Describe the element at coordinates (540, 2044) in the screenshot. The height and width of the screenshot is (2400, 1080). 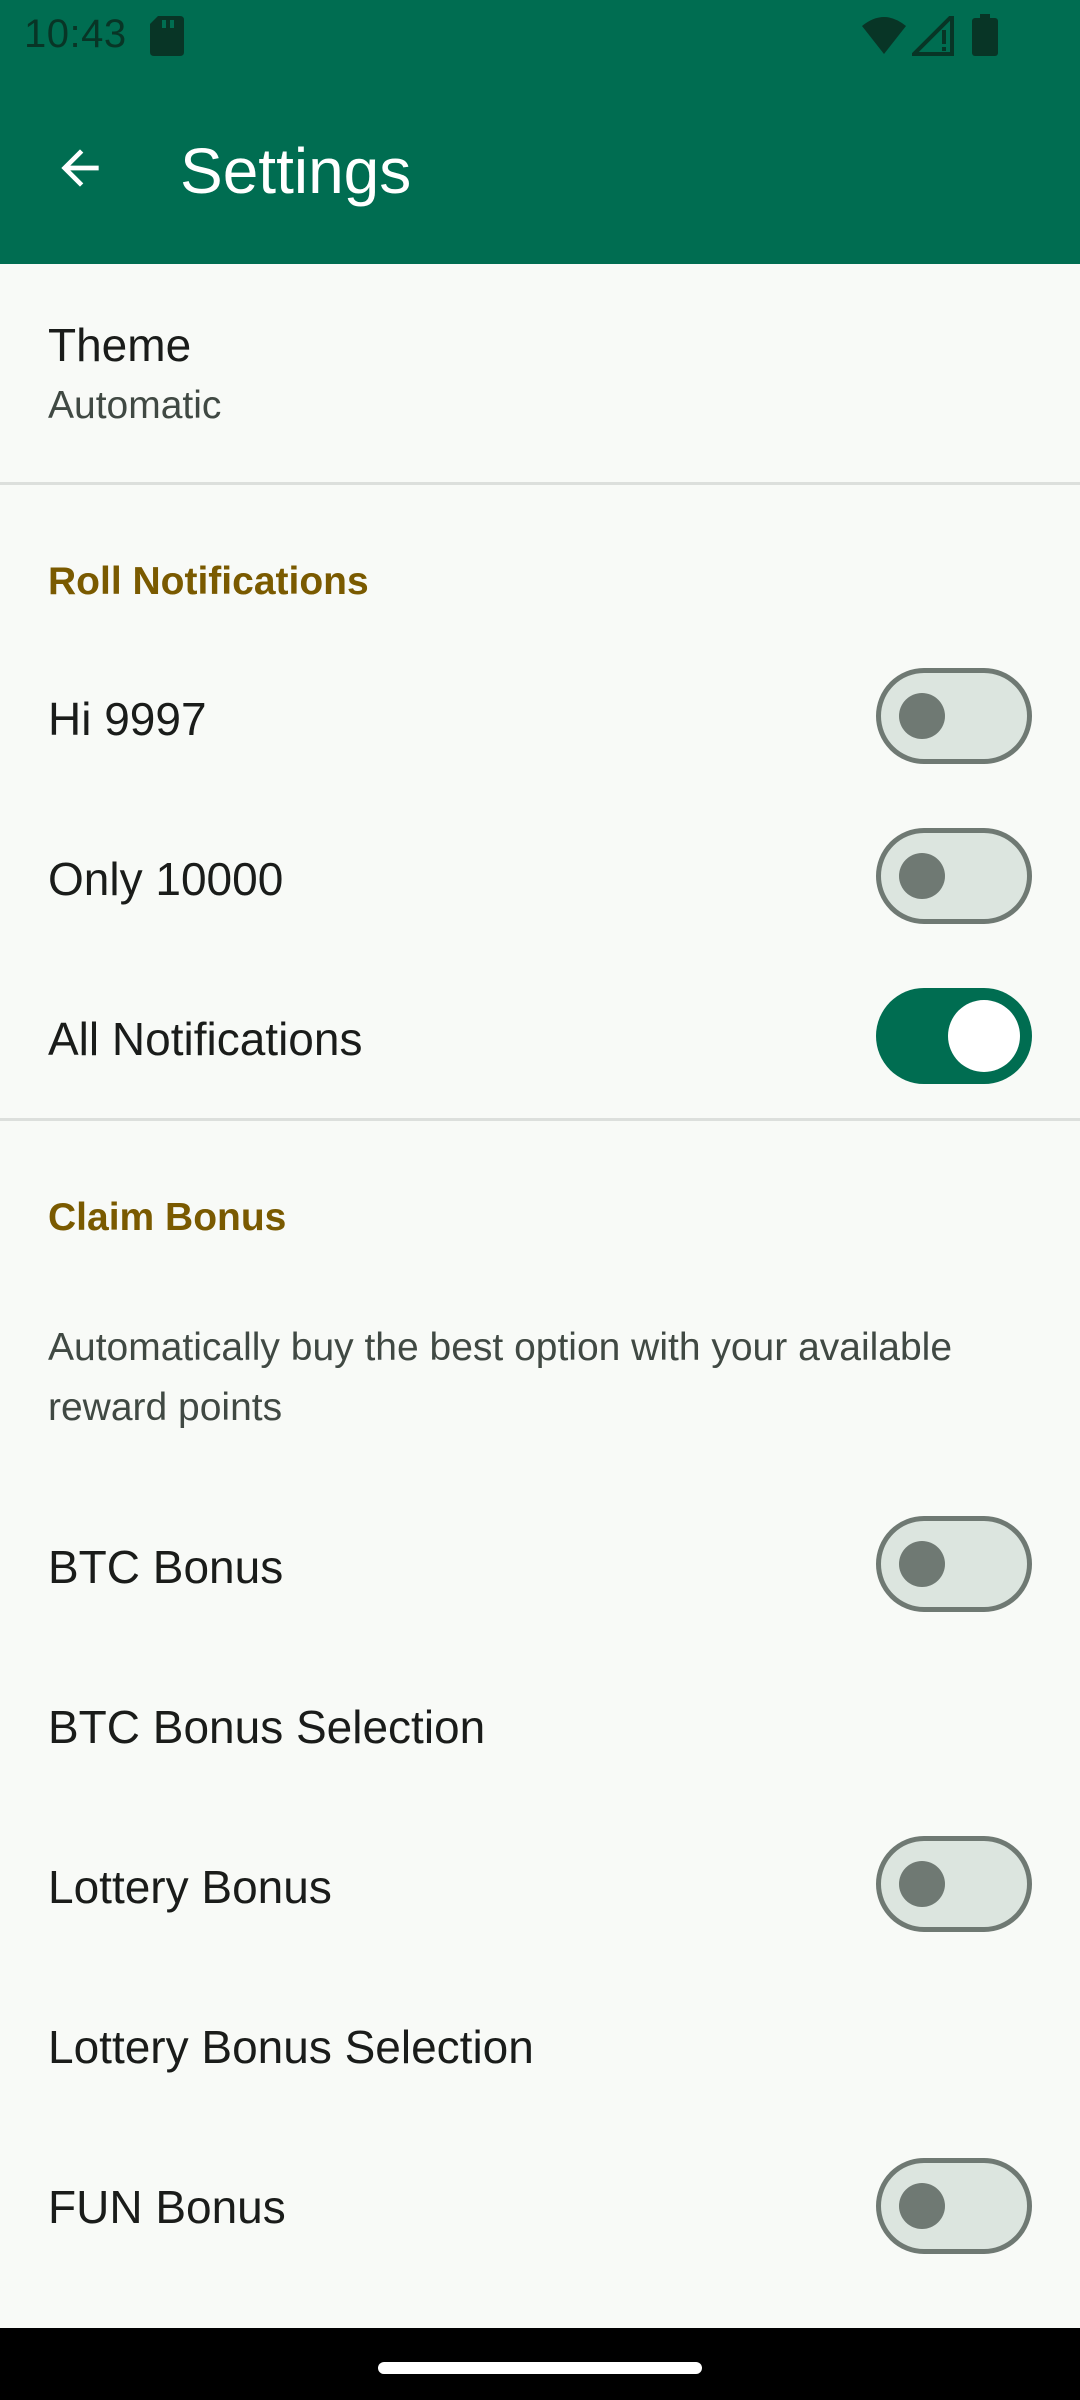
I see `lottery-bonus-selection-preference: Lottery Bonus Selection` at that location.